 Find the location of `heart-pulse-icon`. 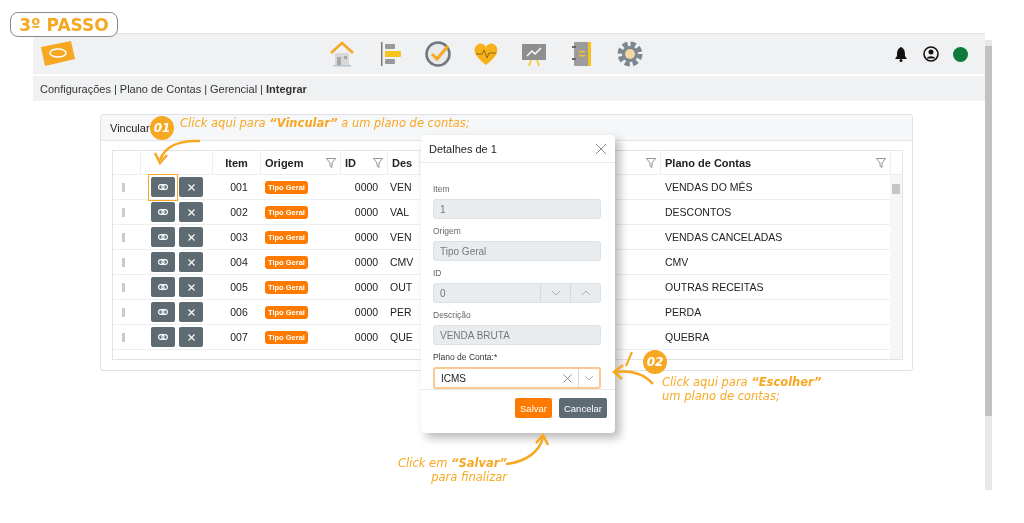

heart-pulse-icon is located at coordinates (486, 54).